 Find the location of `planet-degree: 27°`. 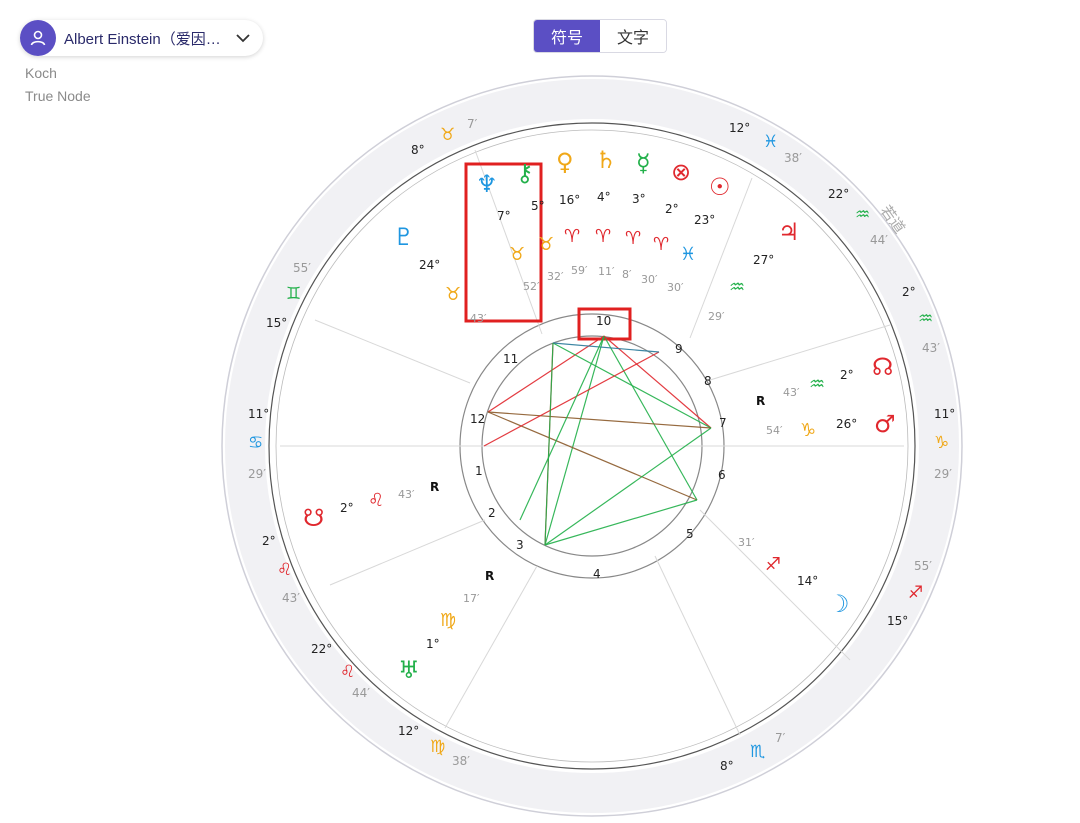

planet-degree: 27° is located at coordinates (763, 260).